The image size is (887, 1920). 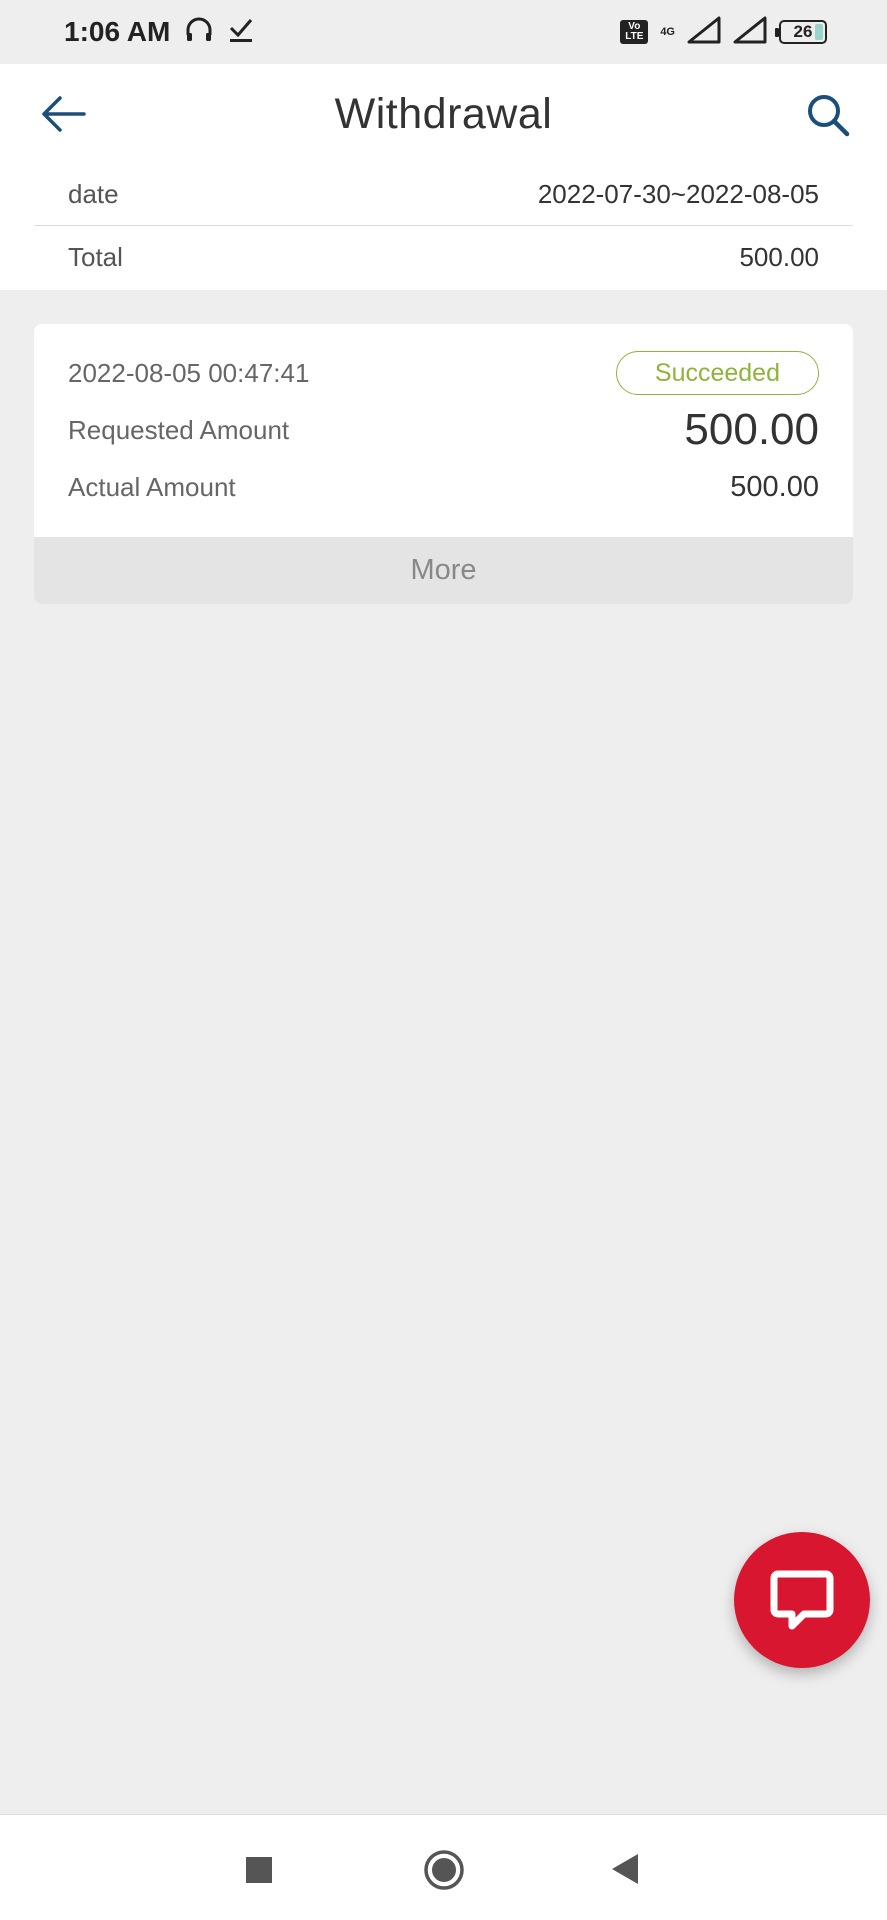 I want to click on battery-fill, so click(x=819, y=32).